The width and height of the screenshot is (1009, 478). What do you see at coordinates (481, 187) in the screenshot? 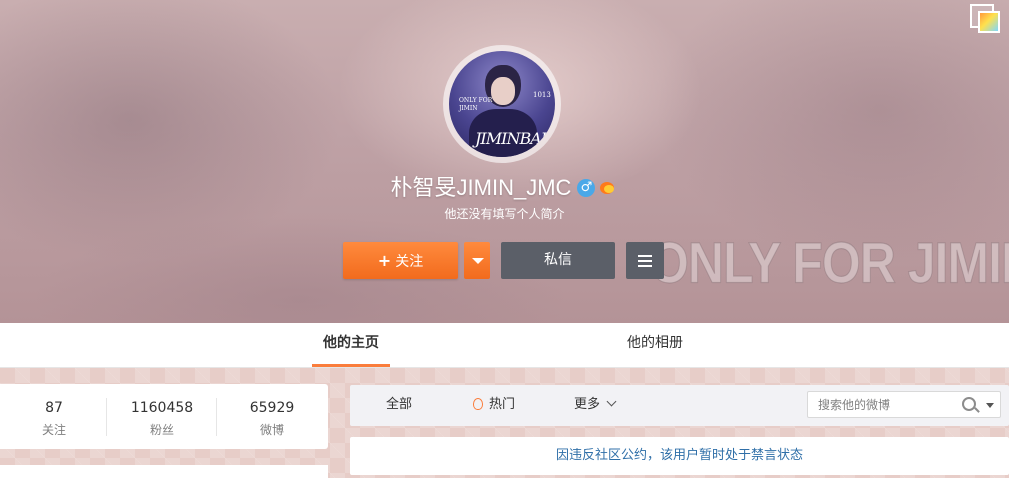
I see `username: 朴智旻JIMIN_JMC` at bounding box center [481, 187].